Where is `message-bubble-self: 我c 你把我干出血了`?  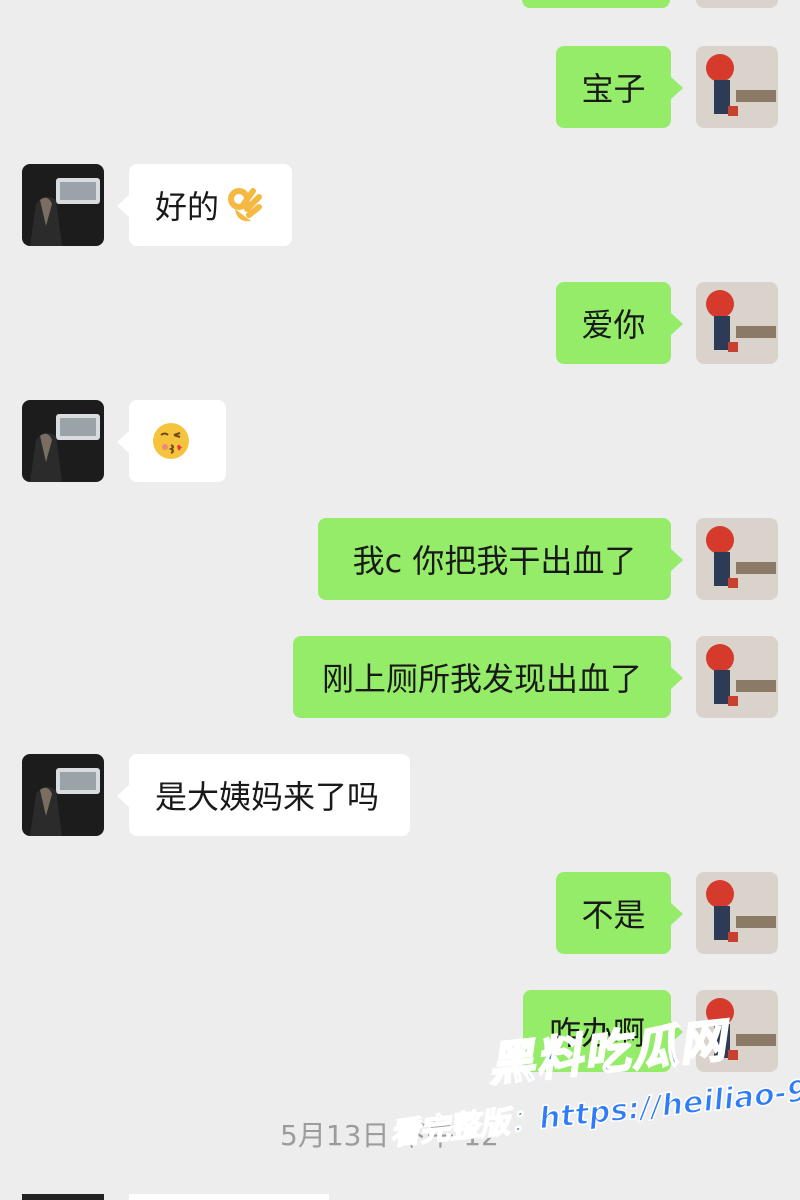
message-bubble-self: 我c 你把我干出血了 is located at coordinates (500, 559).